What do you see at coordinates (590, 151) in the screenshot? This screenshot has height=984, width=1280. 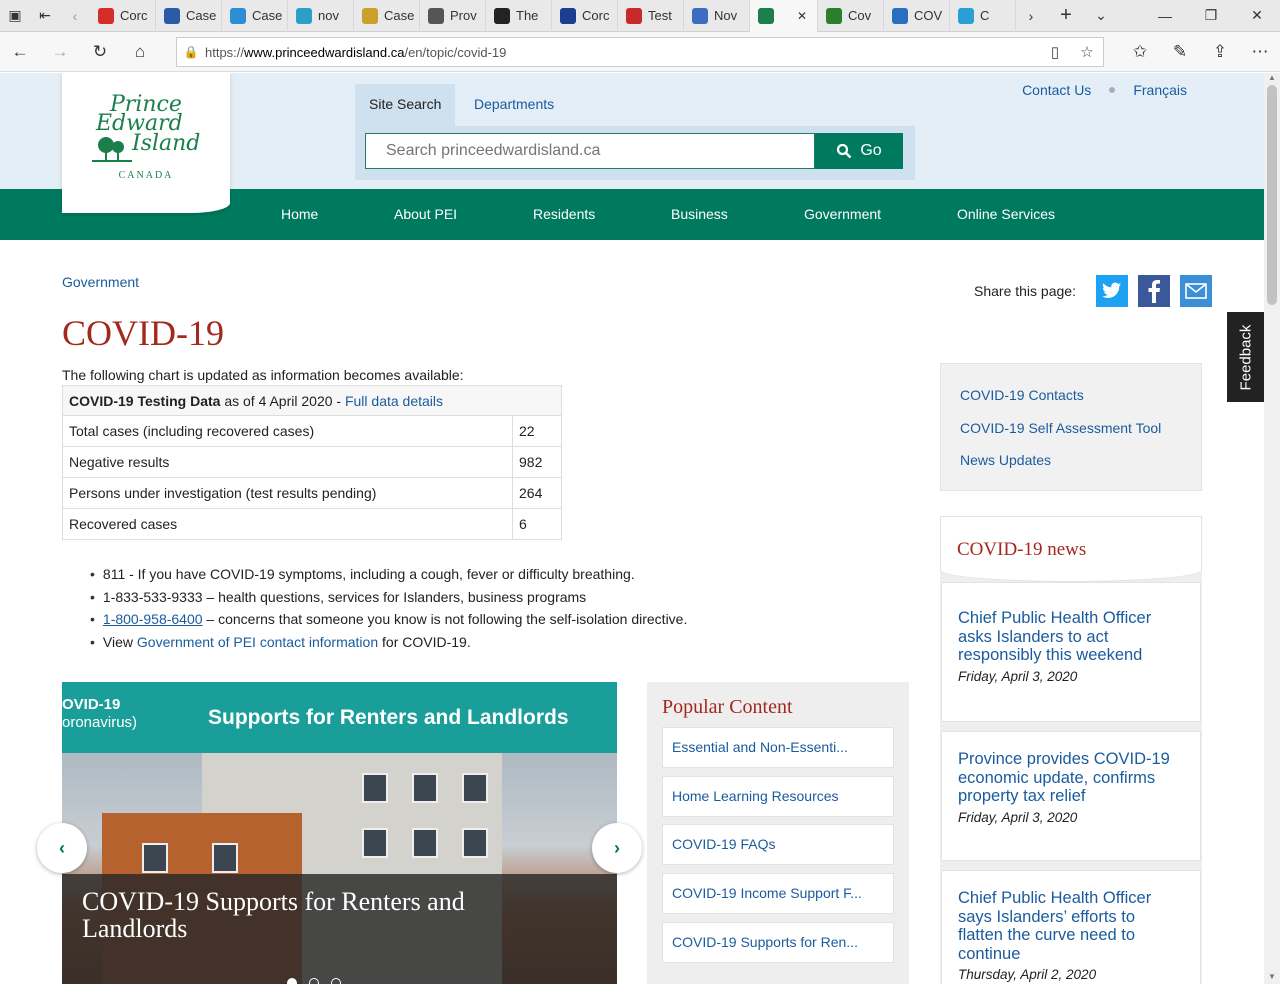 I see `search-input` at bounding box center [590, 151].